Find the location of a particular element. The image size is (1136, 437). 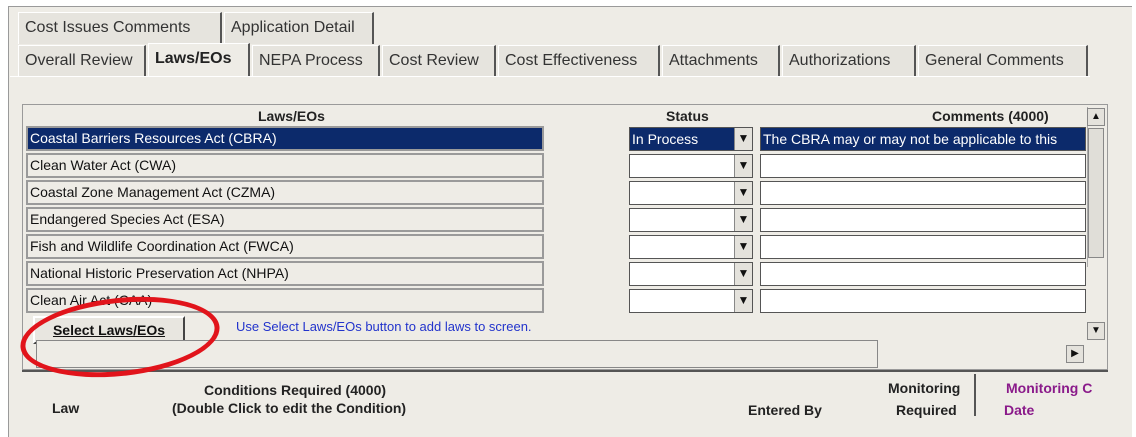

header-conditions-hint: (Double Click to edit the Condition) is located at coordinates (289, 408).